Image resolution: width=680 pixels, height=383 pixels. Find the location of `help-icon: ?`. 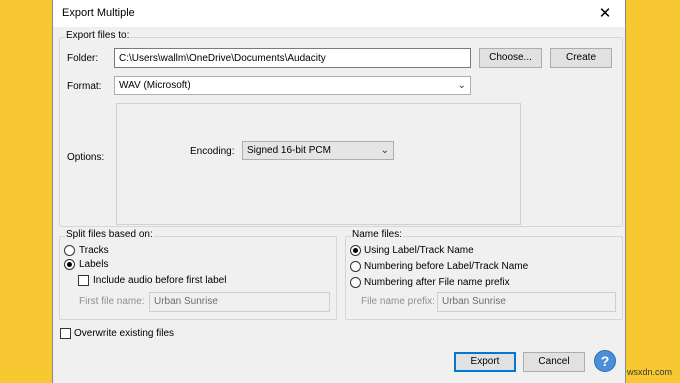

help-icon: ? is located at coordinates (605, 361).